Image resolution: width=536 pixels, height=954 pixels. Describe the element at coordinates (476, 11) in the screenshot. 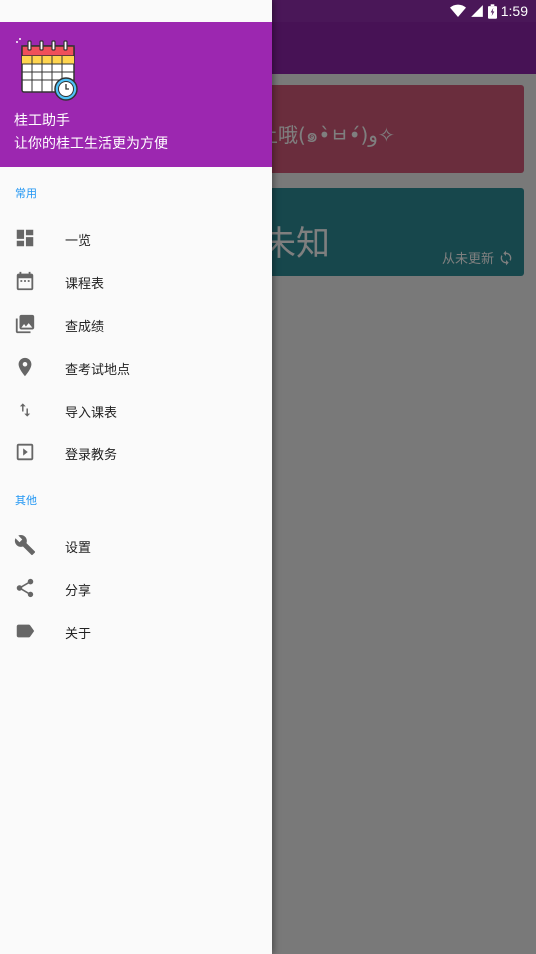

I see `cell-signal-icon` at that location.